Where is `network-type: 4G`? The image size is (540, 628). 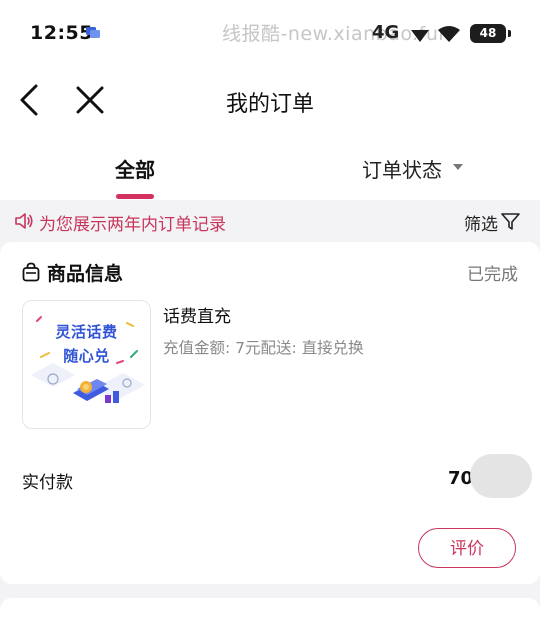
network-type: 4G is located at coordinates (386, 32).